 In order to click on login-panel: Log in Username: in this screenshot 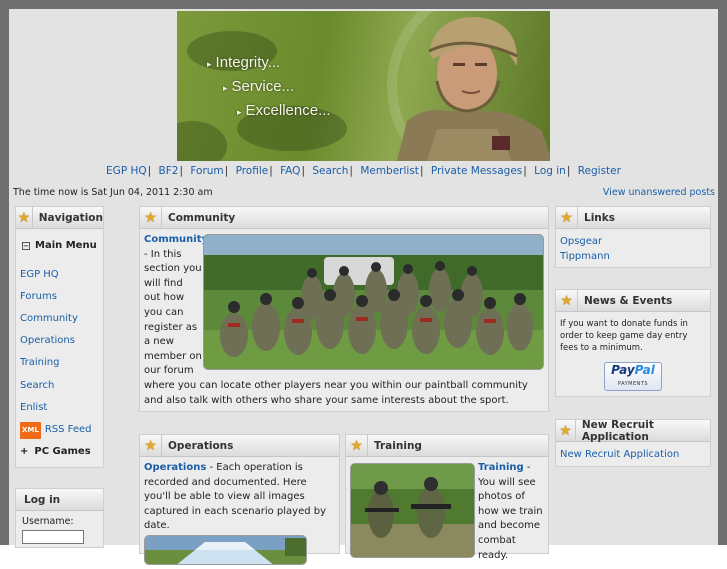, I will do `click(59, 518)`.